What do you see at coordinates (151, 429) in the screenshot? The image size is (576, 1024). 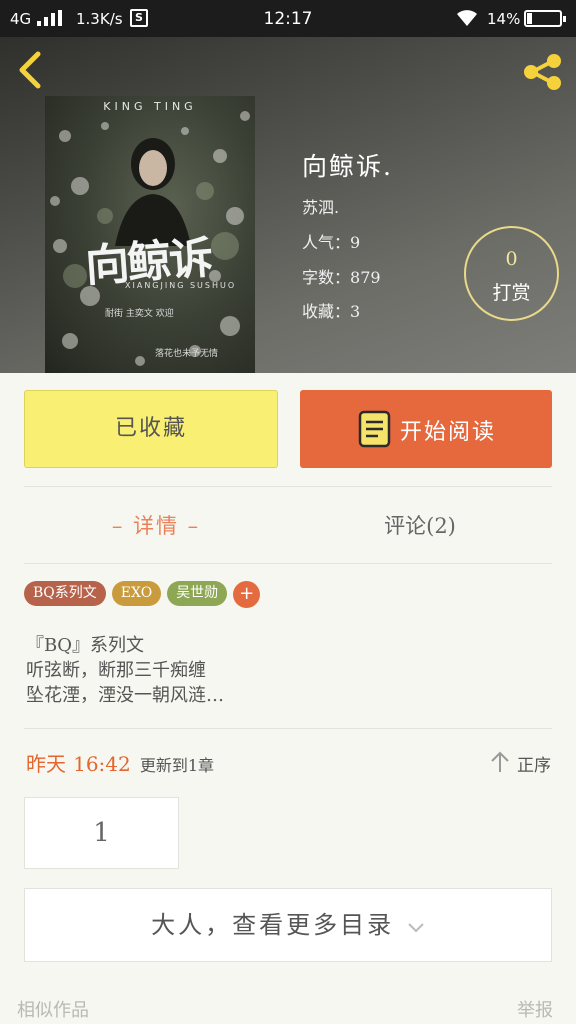 I see `collected-button: 已收藏` at bounding box center [151, 429].